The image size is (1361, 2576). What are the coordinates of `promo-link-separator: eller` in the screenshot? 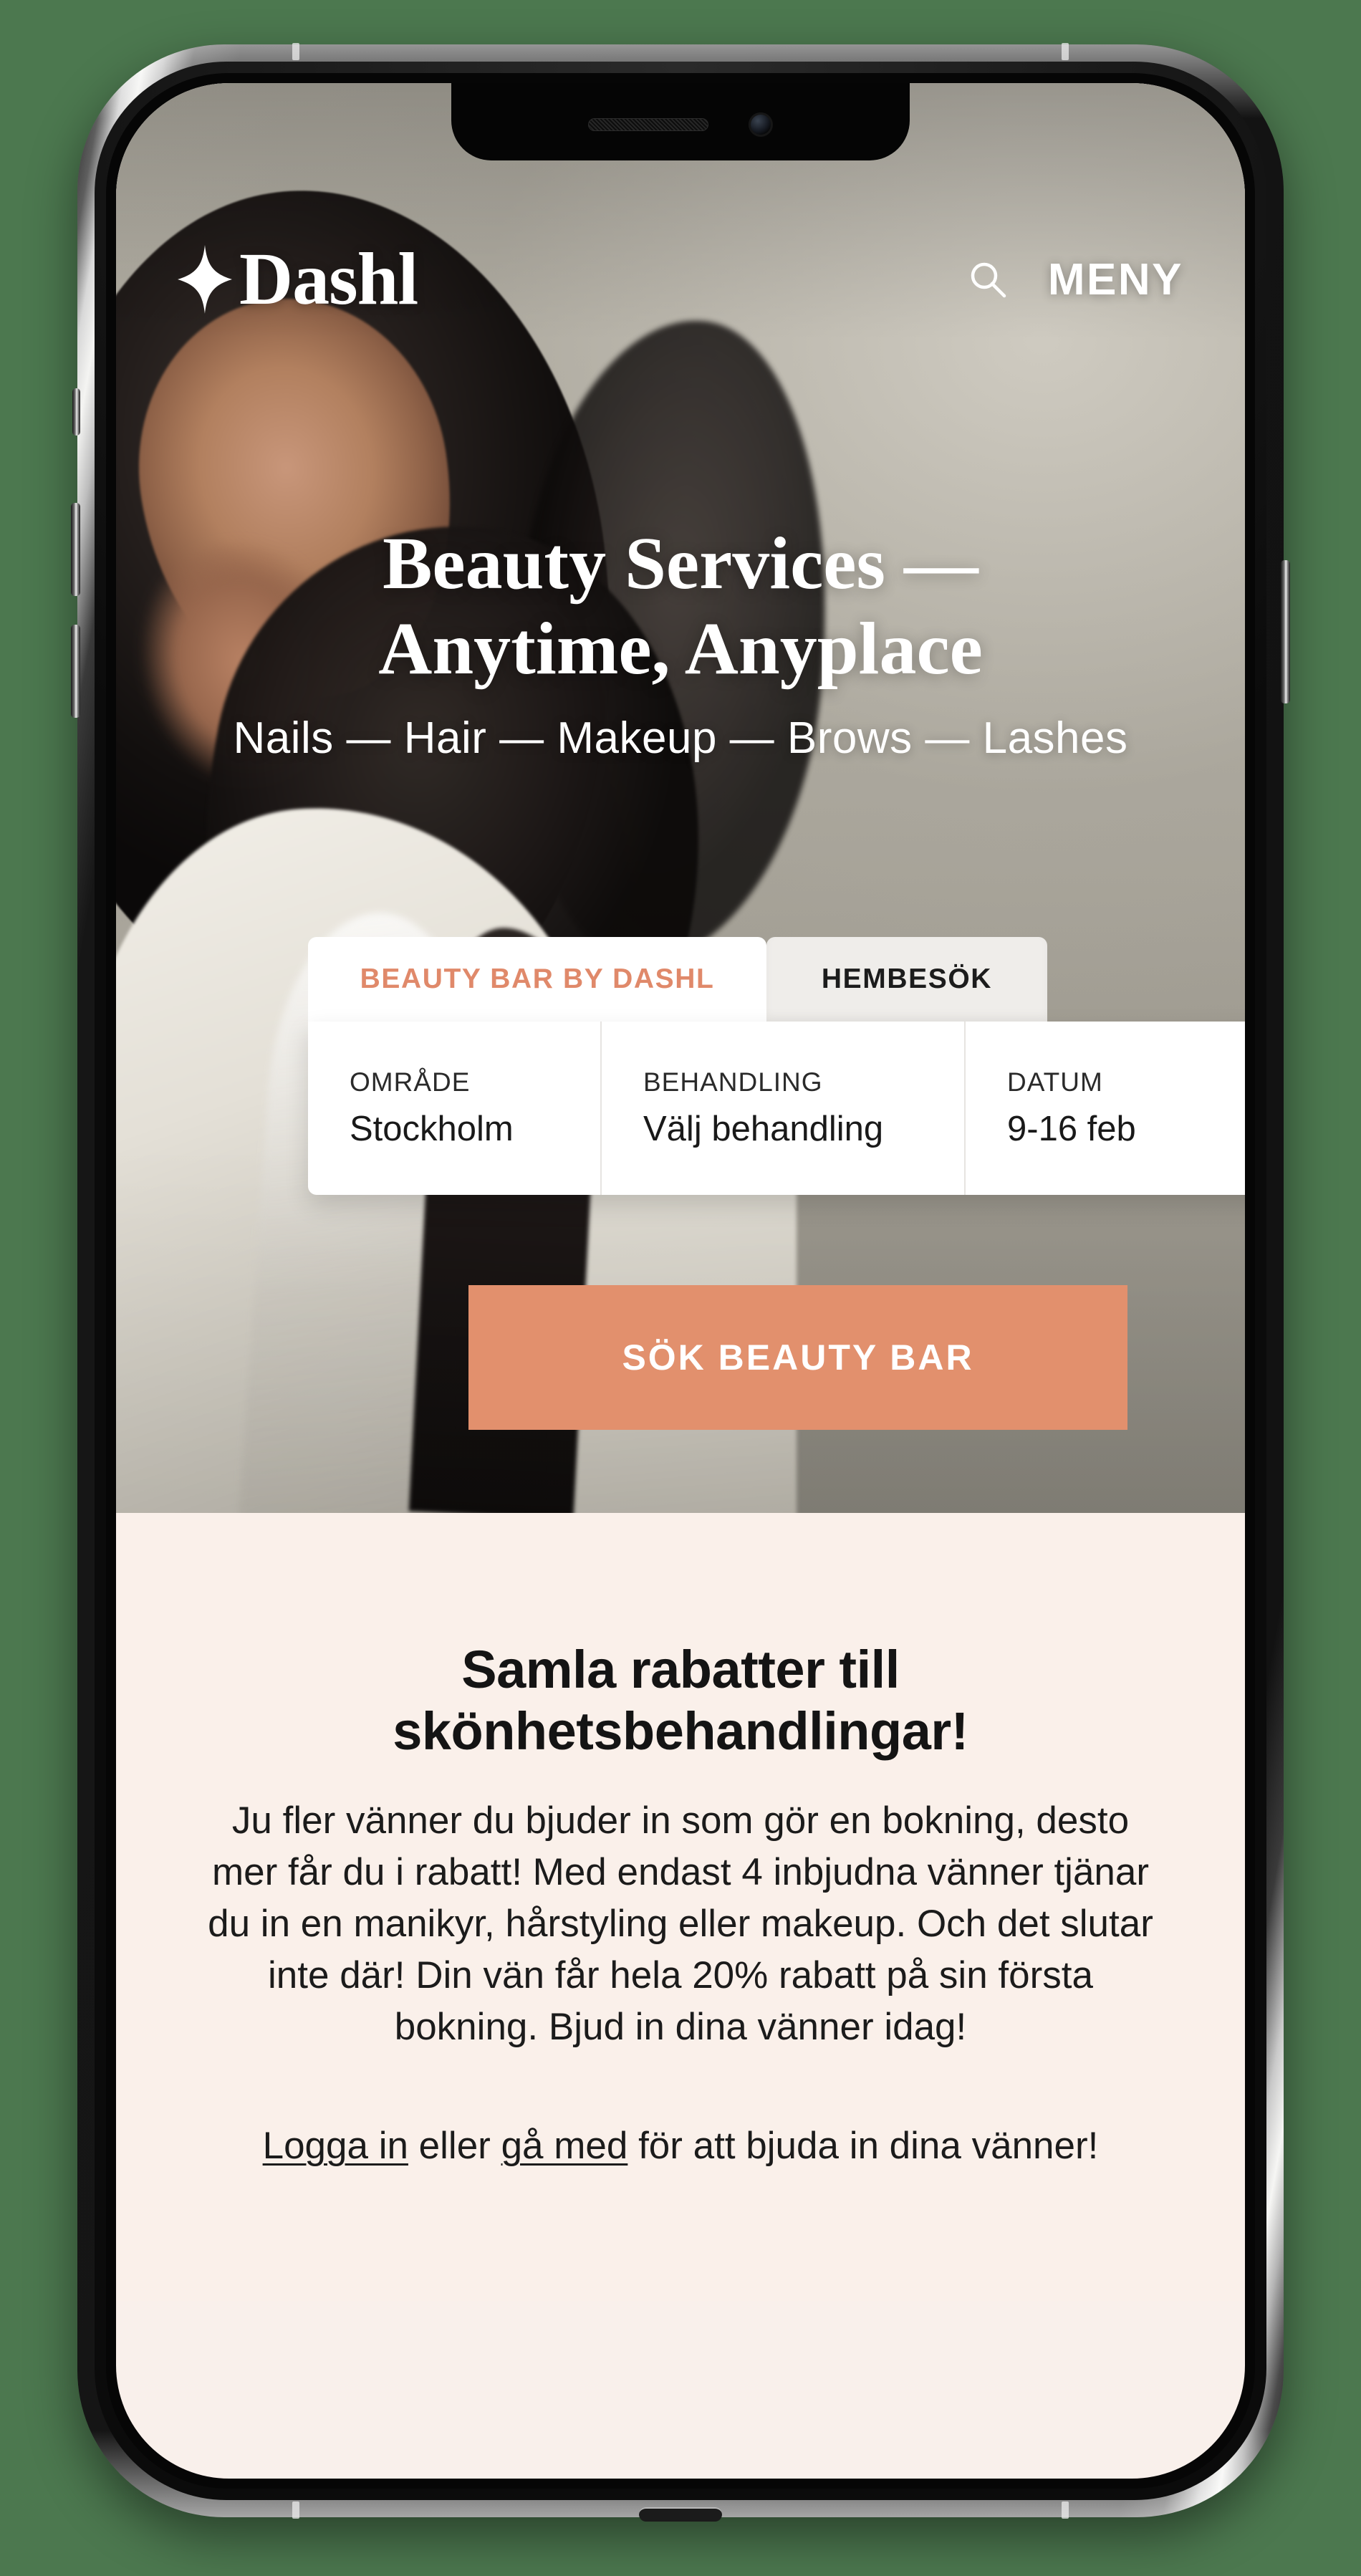 It's located at (454, 2147).